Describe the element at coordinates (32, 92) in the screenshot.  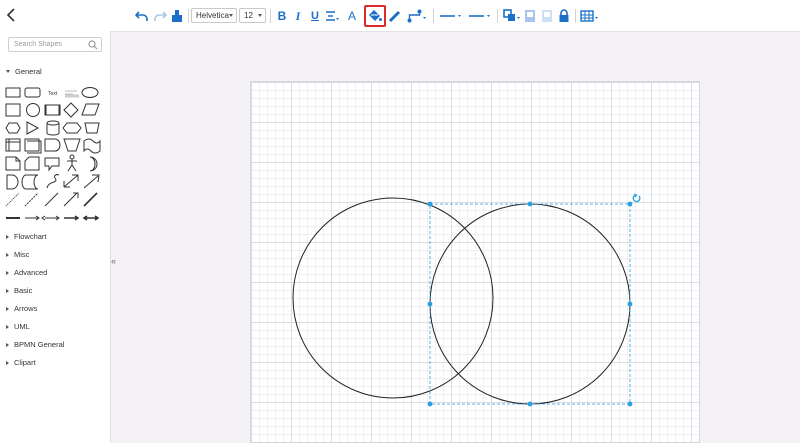
I see `rounded-rectangle-shape` at that location.